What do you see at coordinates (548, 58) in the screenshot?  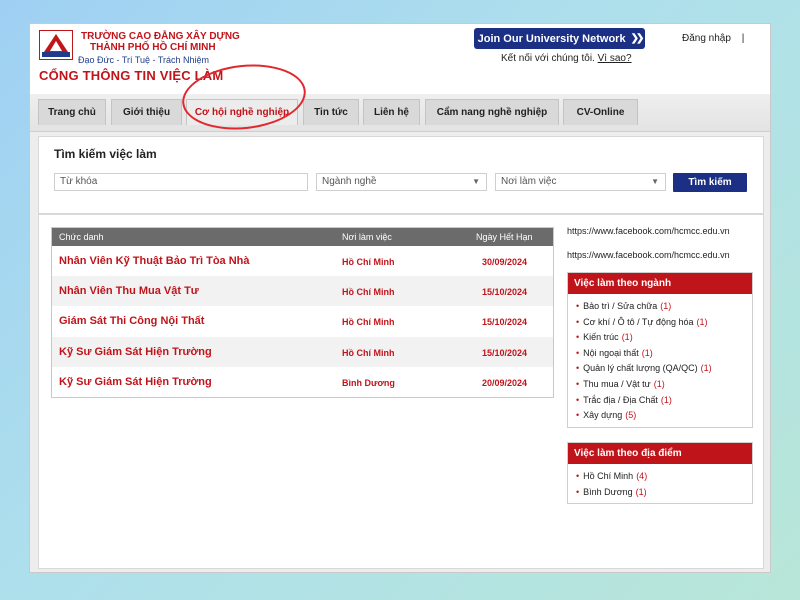 I see `connect-label: Kết nối với chúng tôi.` at bounding box center [548, 58].